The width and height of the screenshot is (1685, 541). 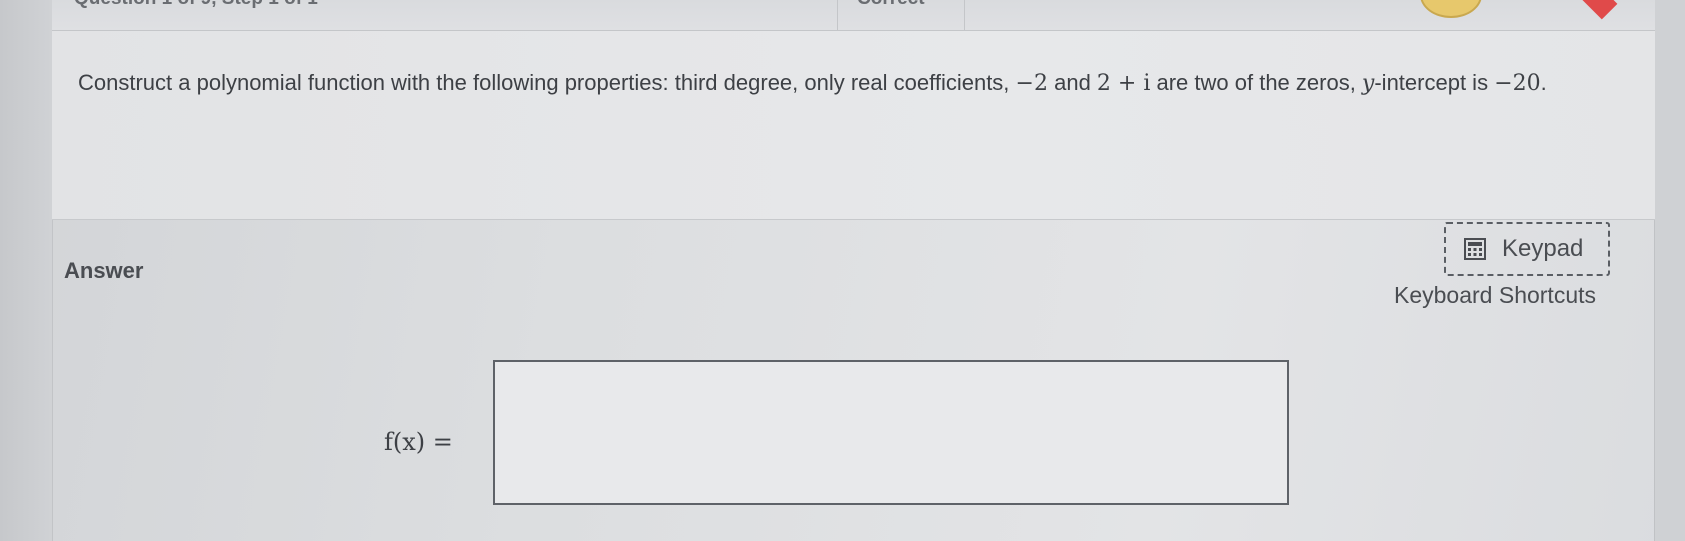 What do you see at coordinates (1543, 82) in the screenshot?
I see `question-text-end: .` at bounding box center [1543, 82].